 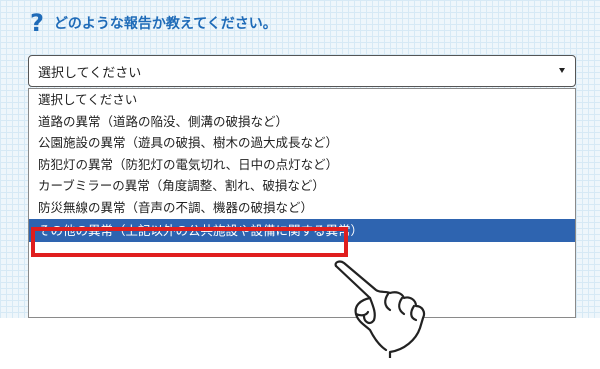 I want to click on triangle-down-icon, so click(x=562, y=70).